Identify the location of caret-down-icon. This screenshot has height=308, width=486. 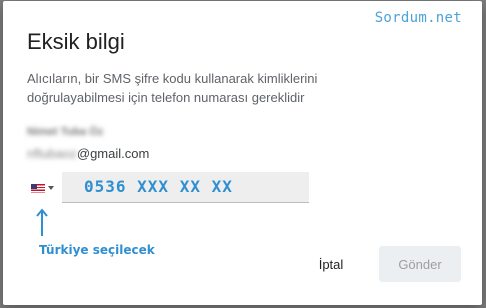
(51, 188).